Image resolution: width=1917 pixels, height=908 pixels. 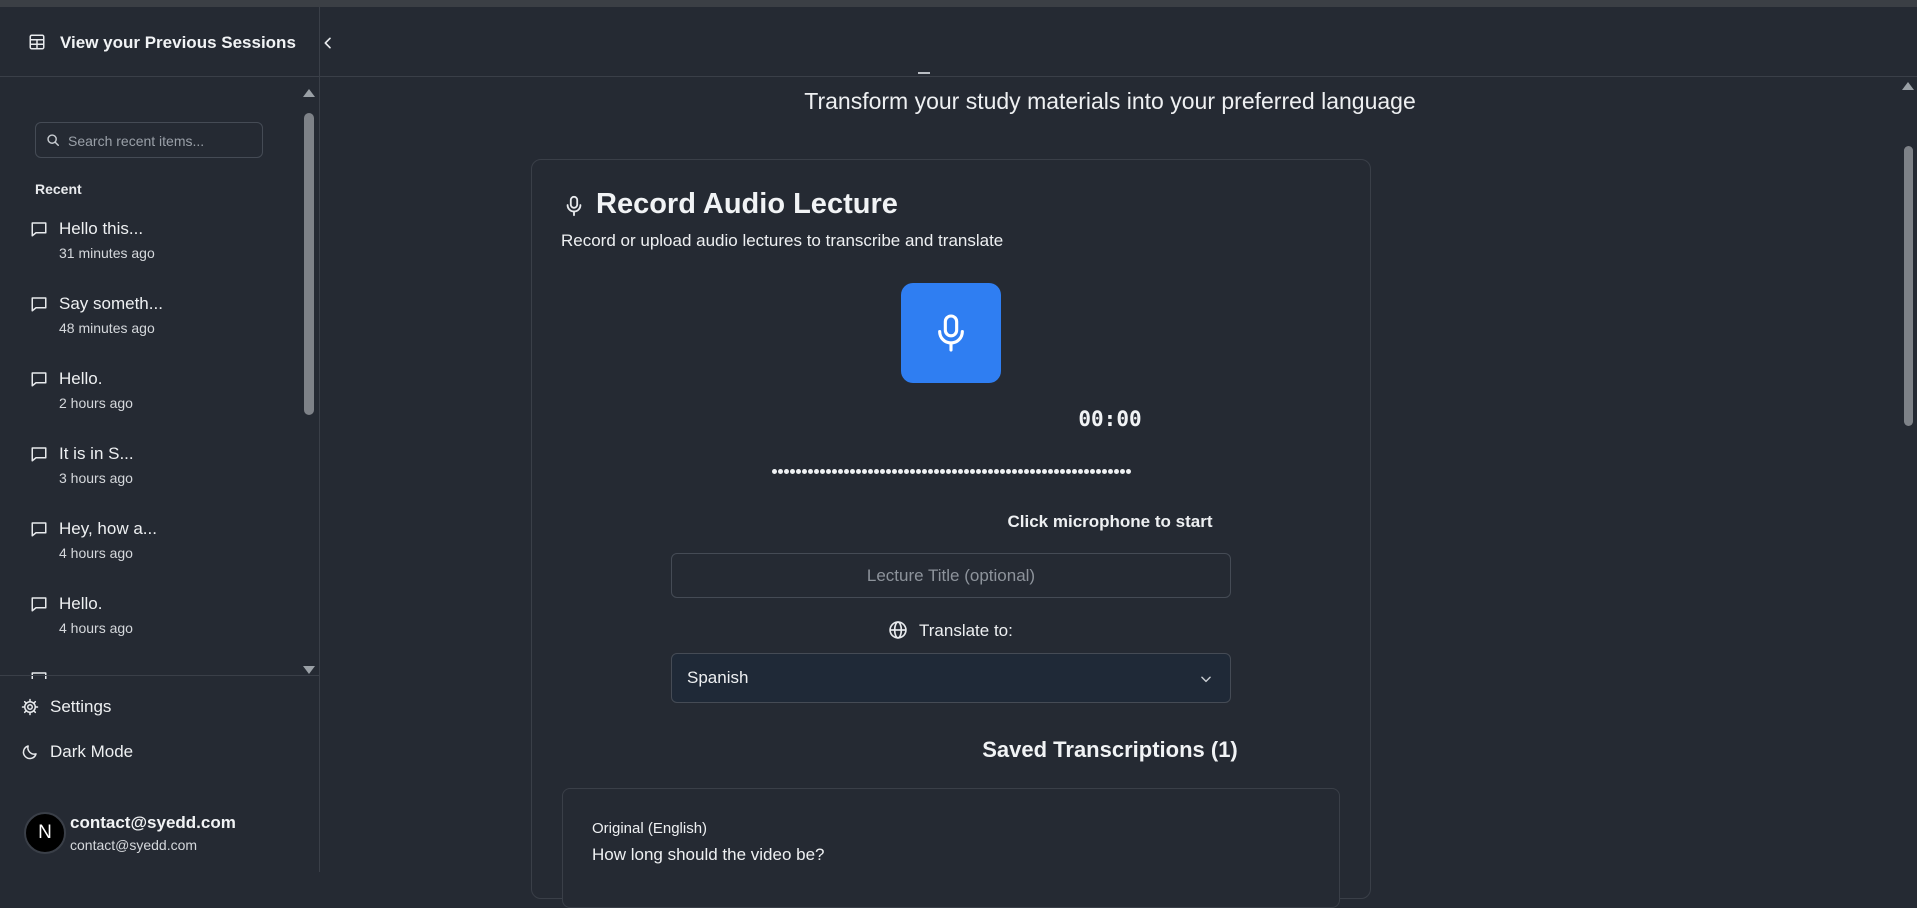 What do you see at coordinates (1110, 419) in the screenshot?
I see `recording-timer: 00:00` at bounding box center [1110, 419].